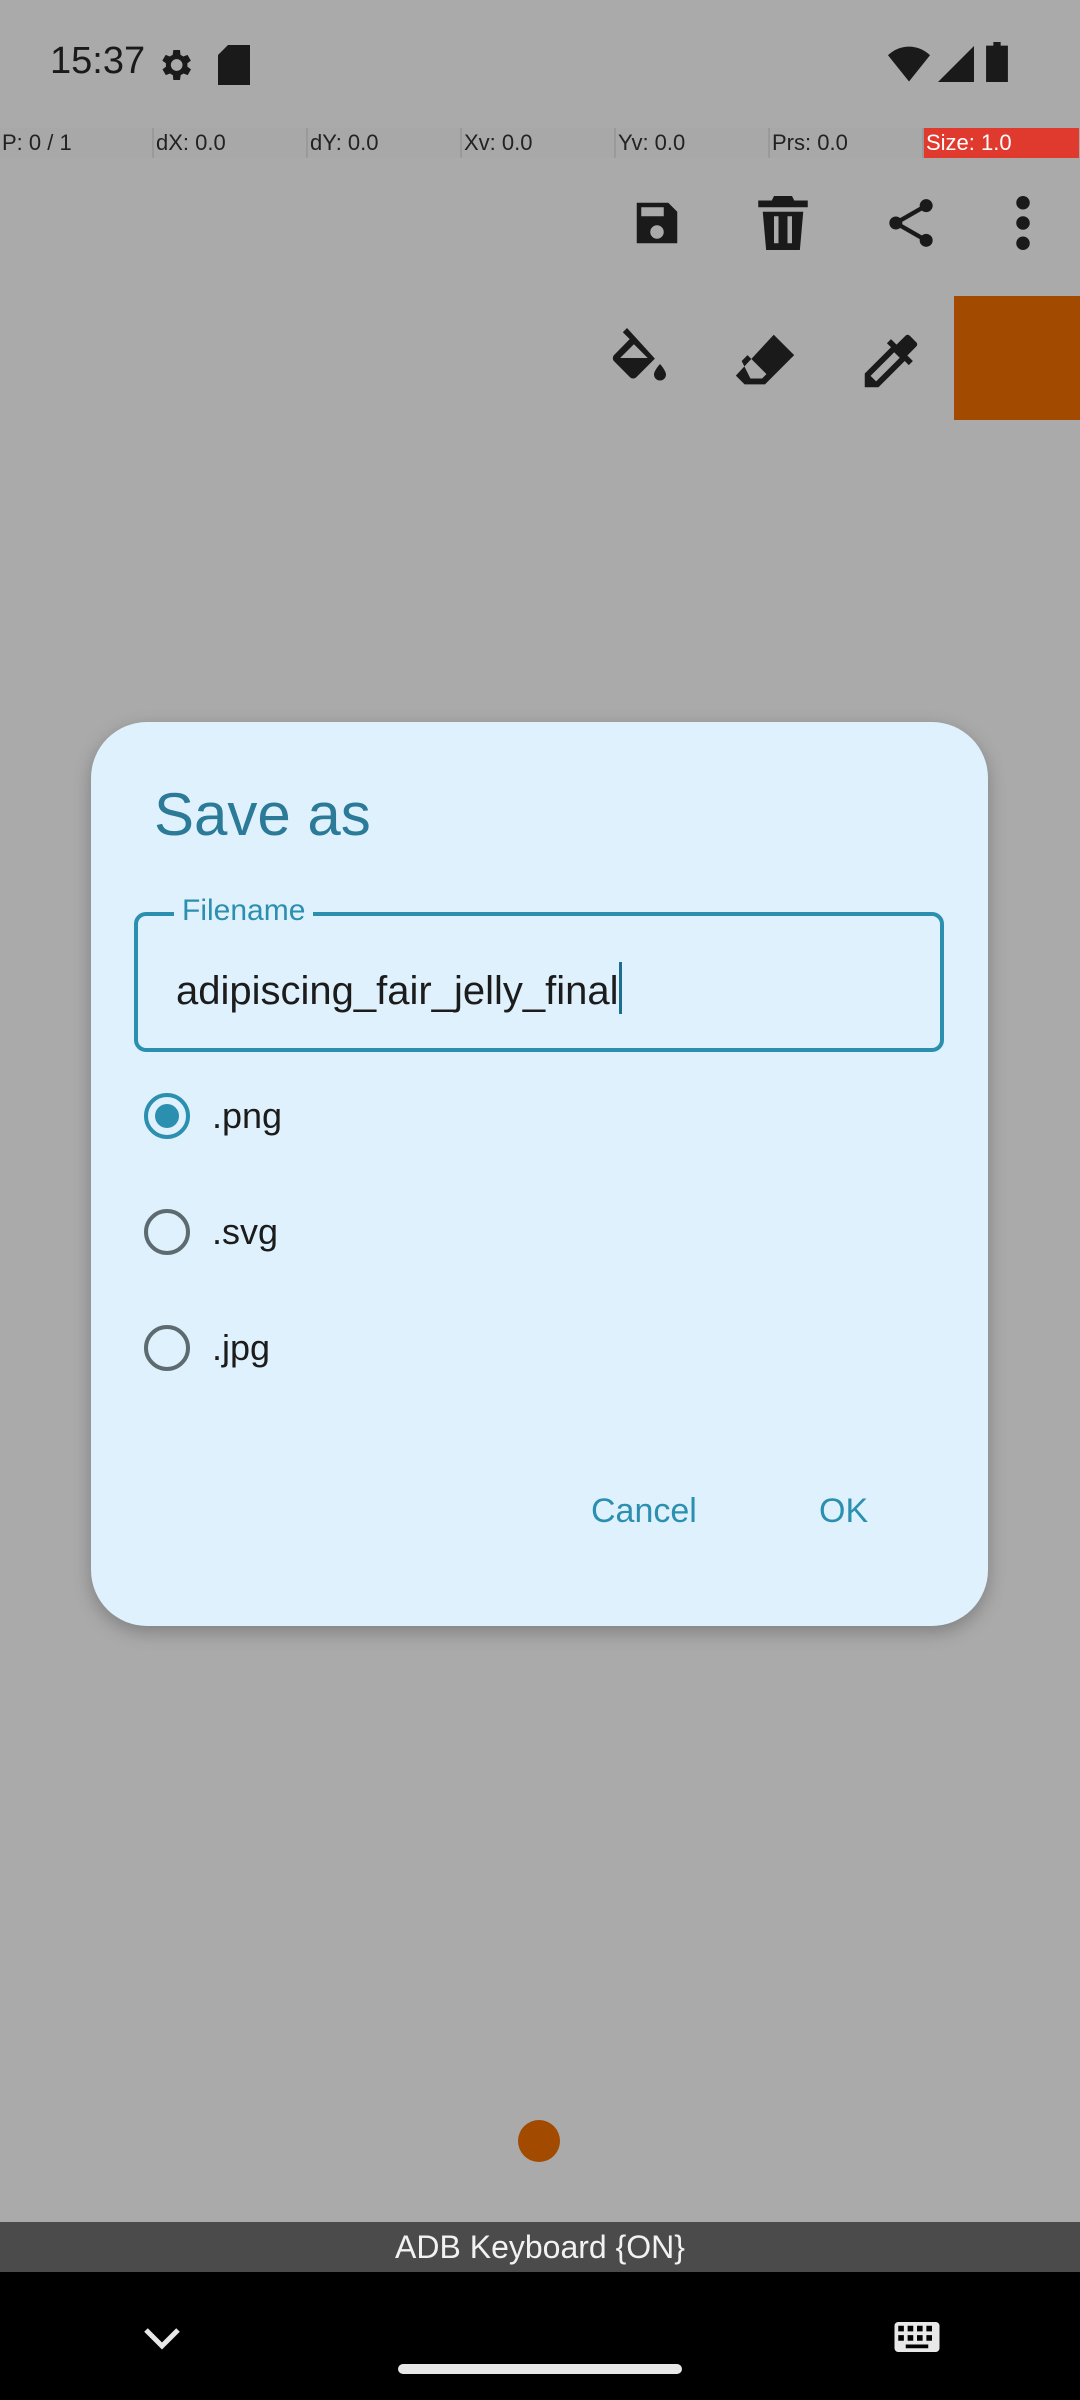 This screenshot has width=1080, height=2400. What do you see at coordinates (539, 2141) in the screenshot?
I see `brush-cursor` at bounding box center [539, 2141].